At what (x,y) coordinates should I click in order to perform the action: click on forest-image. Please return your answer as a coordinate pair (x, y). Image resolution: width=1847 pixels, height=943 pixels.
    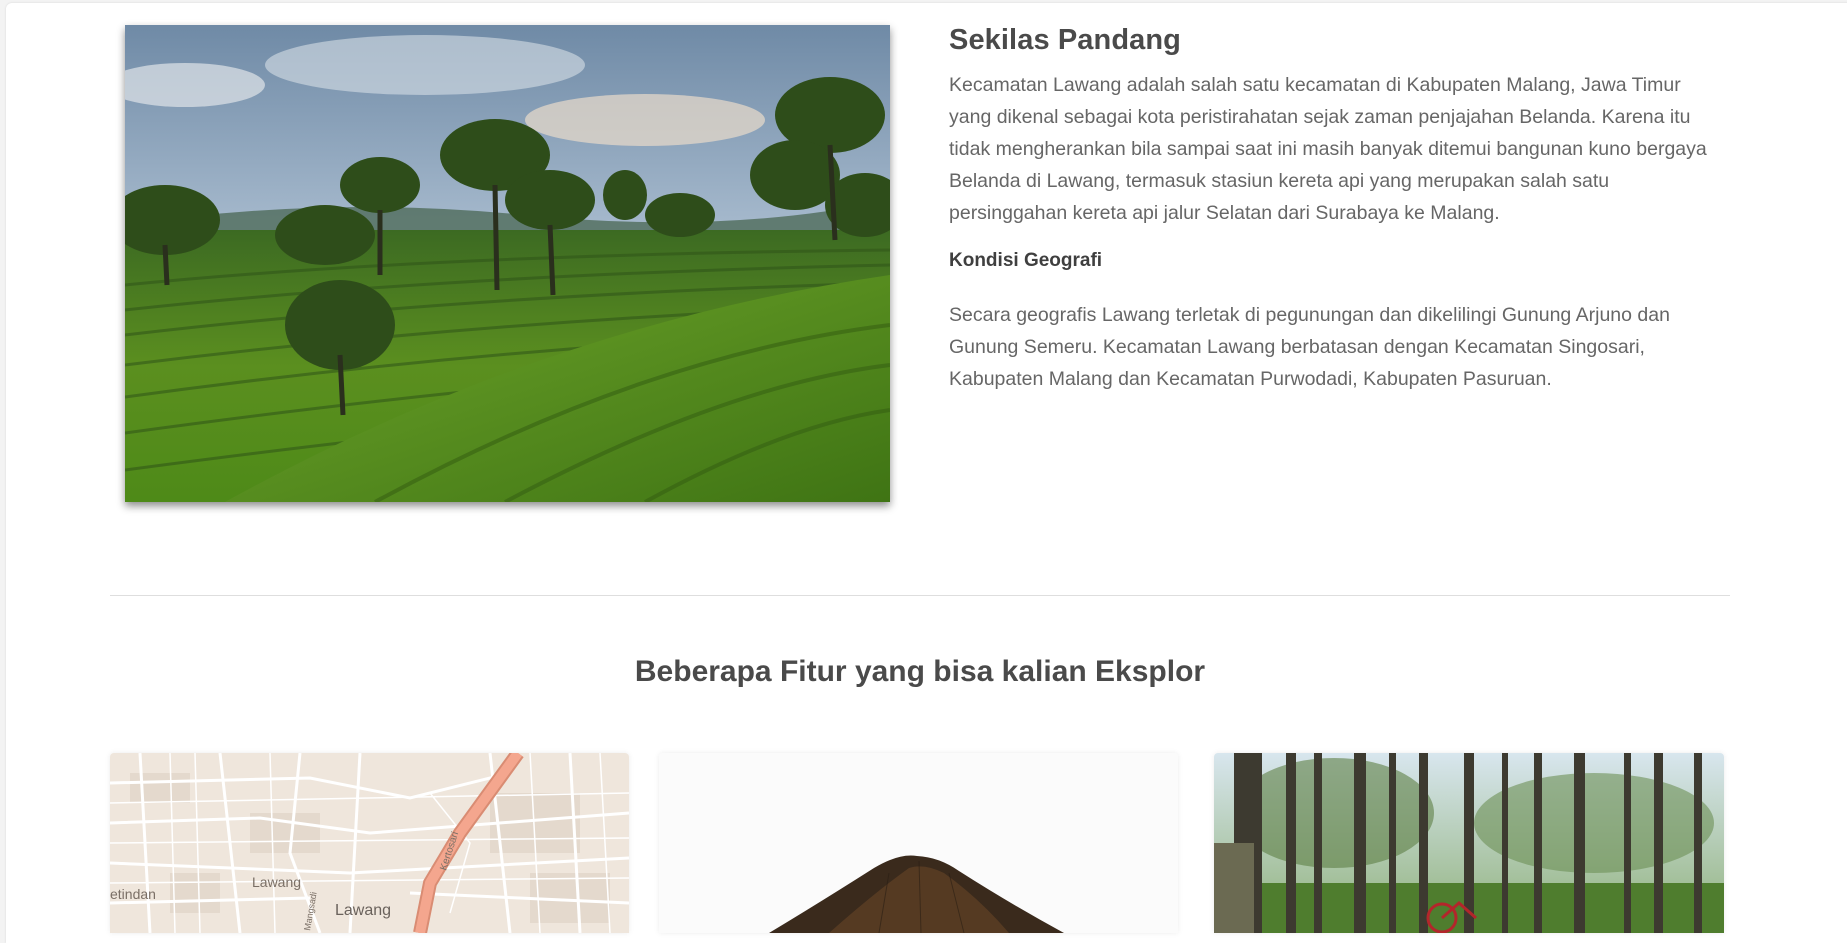
    Looking at the image, I should click on (1469, 843).